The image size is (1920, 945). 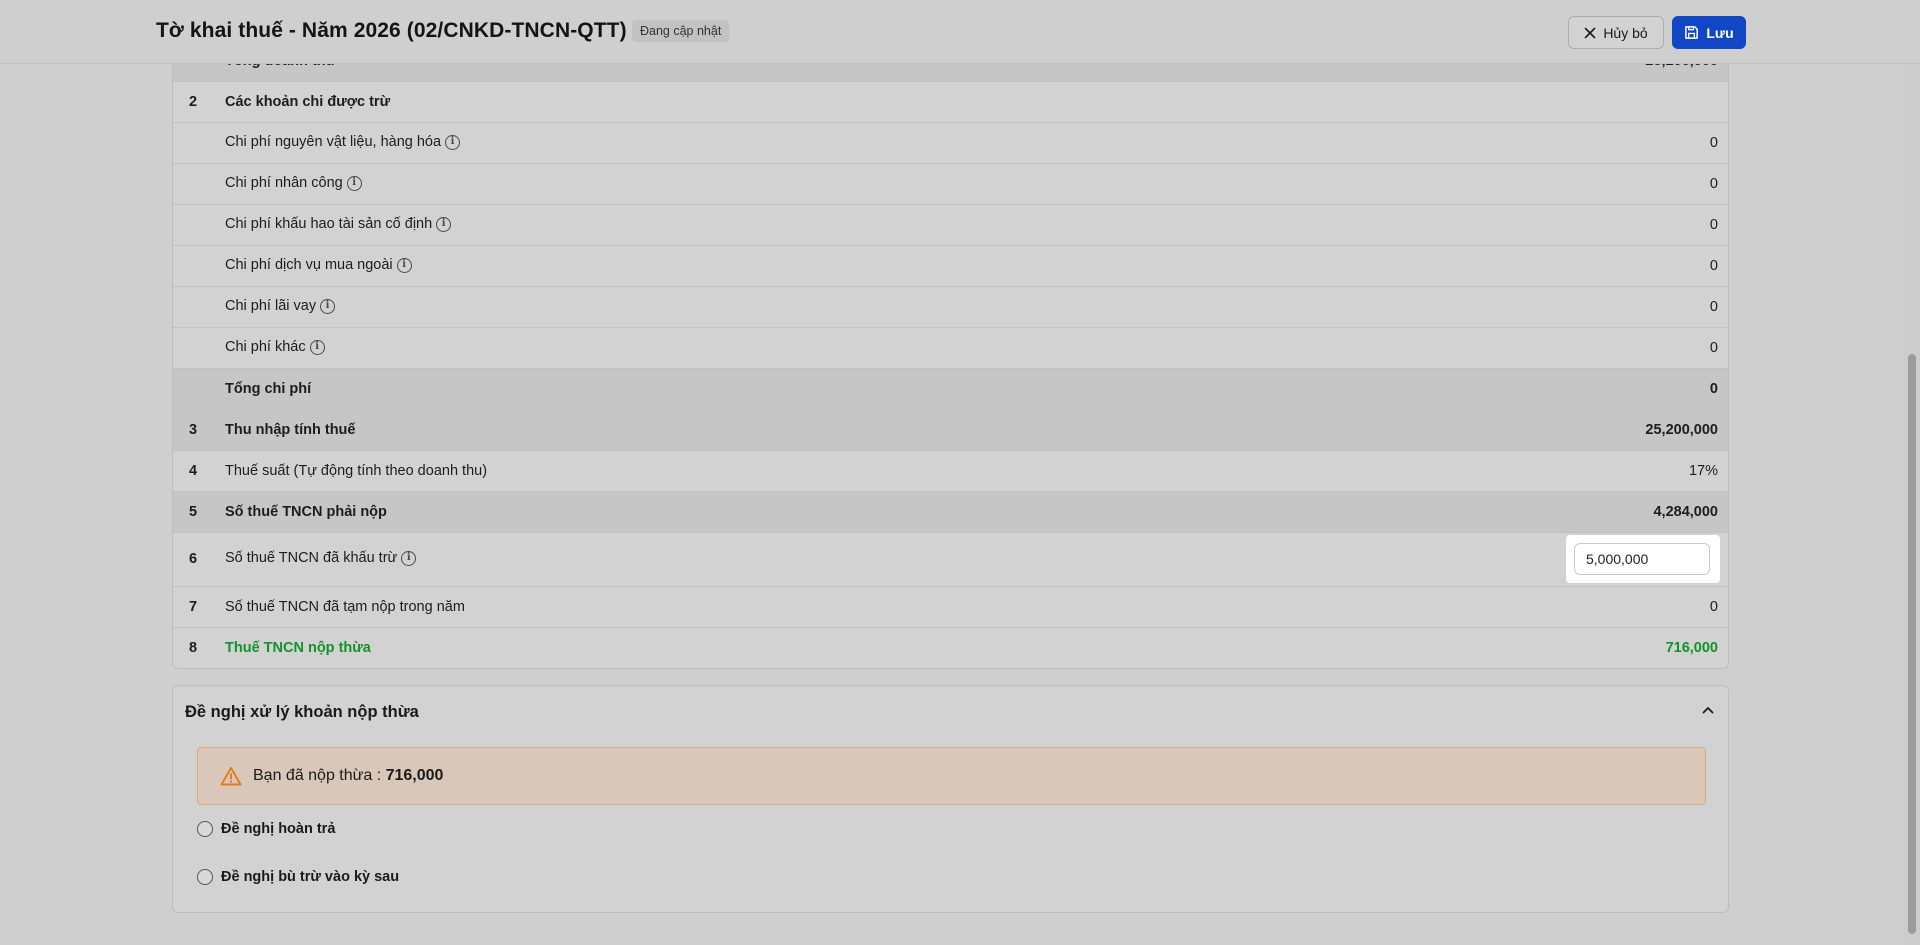 What do you see at coordinates (950, 184) in the screenshot?
I see `table-row: Chi phí nhân công i 0` at bounding box center [950, 184].